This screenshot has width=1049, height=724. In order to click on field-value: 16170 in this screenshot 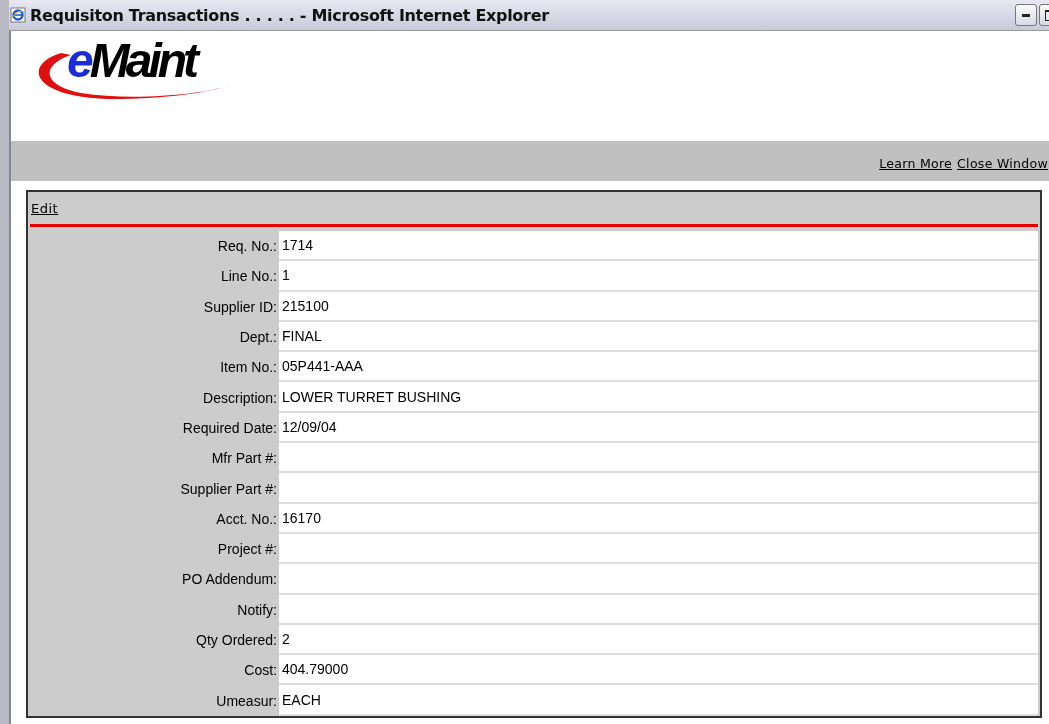, I will do `click(658, 518)`.